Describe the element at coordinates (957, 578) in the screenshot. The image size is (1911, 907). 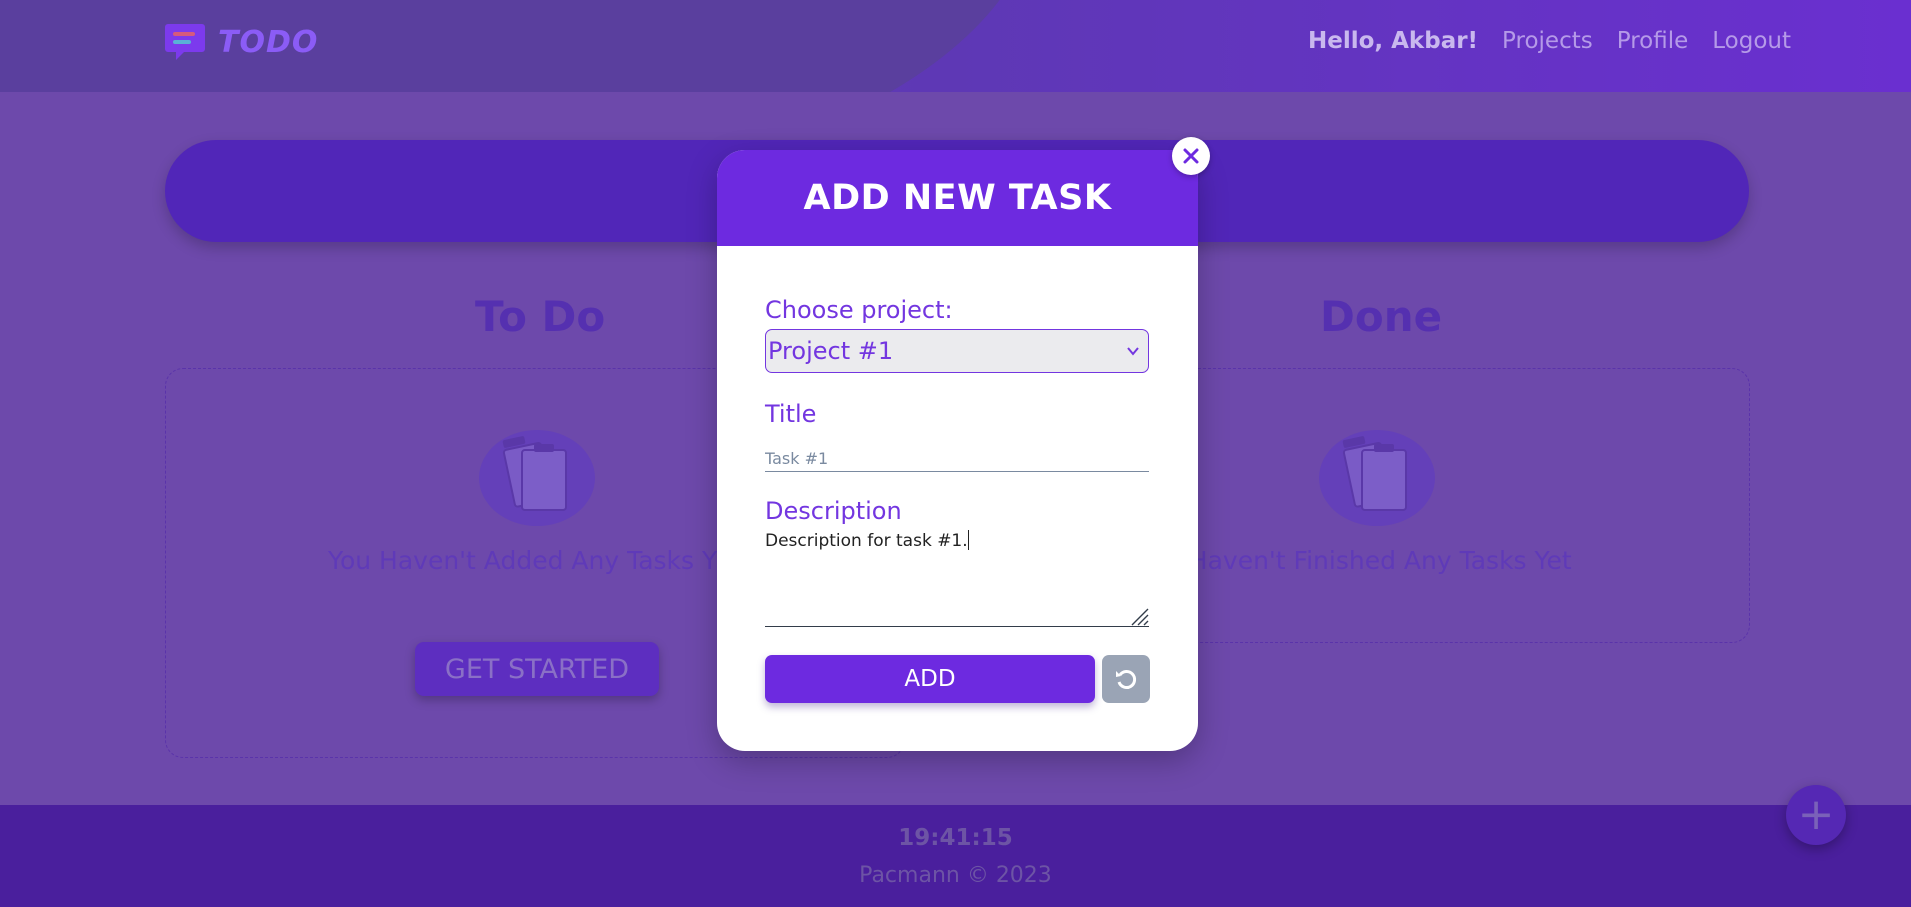
I see `description-textarea: Description for task #1.` at that location.